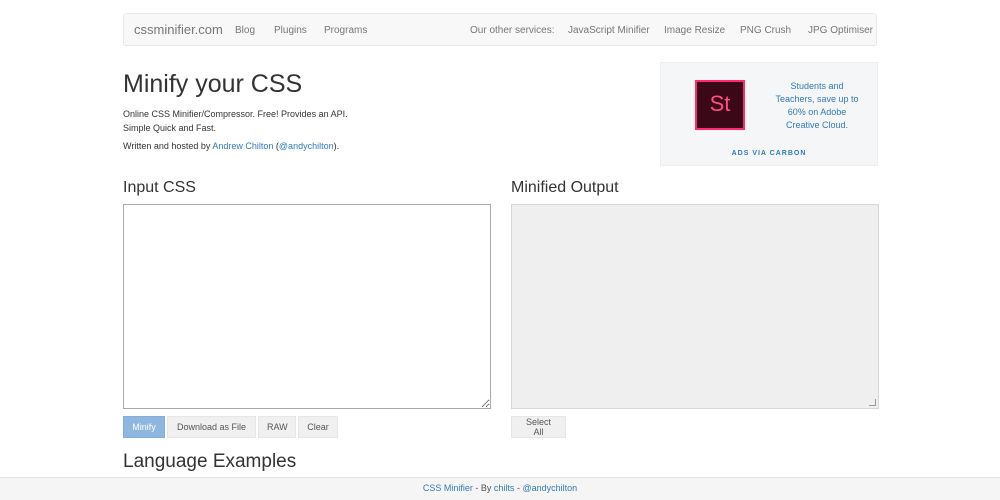 The height and width of the screenshot is (500, 1000). What do you see at coordinates (448, 488) in the screenshot?
I see `footer-site-link: CSS Minifier` at bounding box center [448, 488].